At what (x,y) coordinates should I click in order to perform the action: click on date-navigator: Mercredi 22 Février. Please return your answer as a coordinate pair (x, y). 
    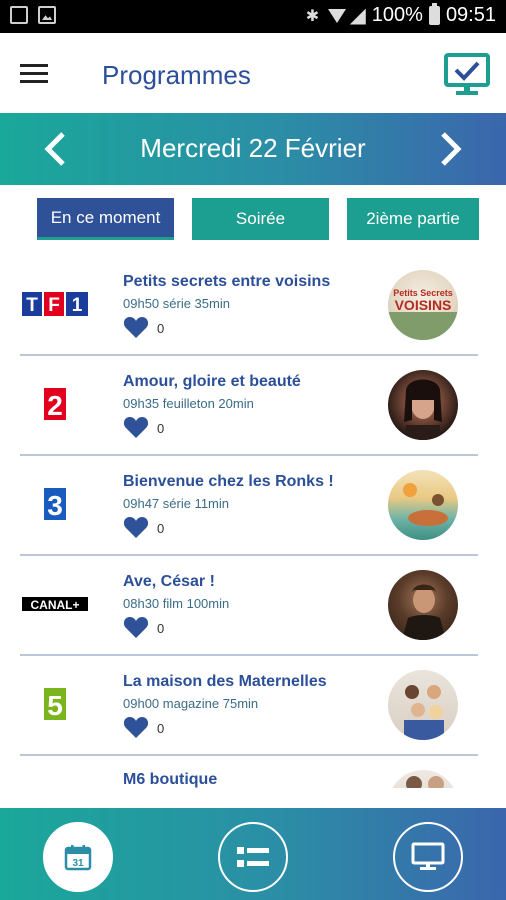
    Looking at the image, I should click on (253, 149).